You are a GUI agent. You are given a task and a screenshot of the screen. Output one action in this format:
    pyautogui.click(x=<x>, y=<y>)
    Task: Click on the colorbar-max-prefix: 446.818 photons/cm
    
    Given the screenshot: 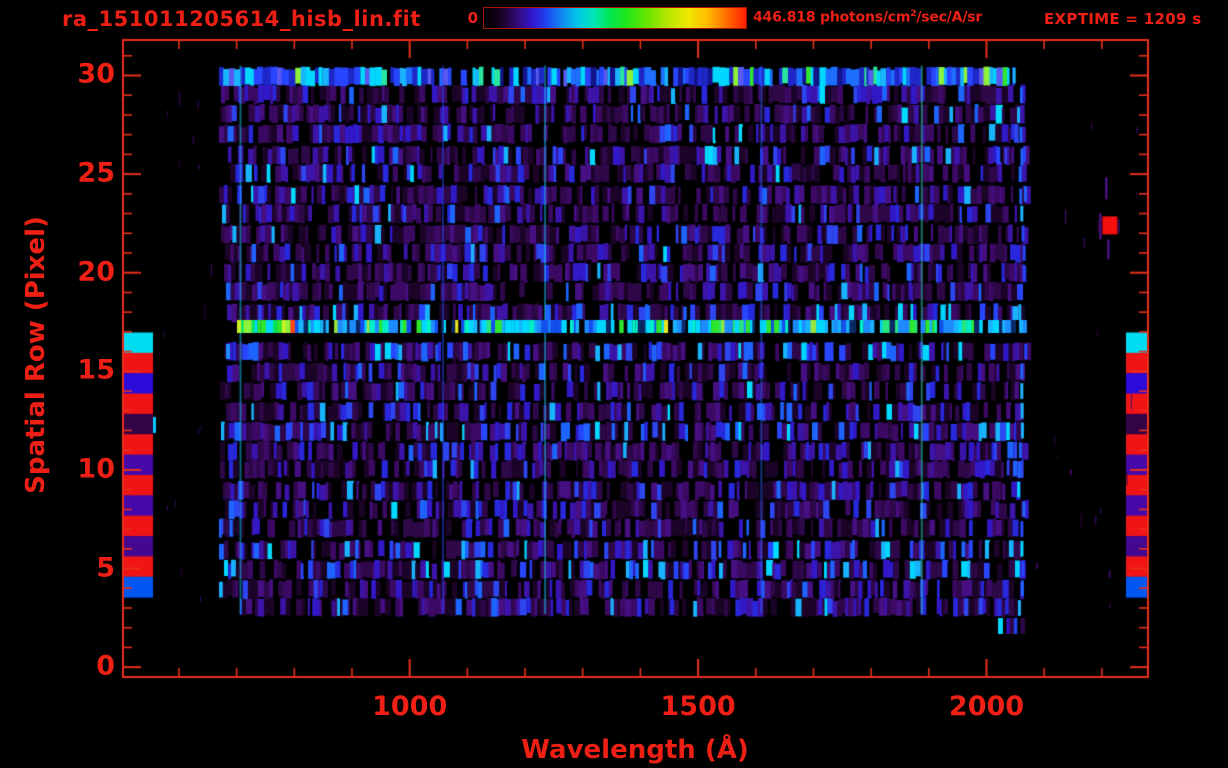 What is the action you would take?
    pyautogui.click(x=832, y=17)
    